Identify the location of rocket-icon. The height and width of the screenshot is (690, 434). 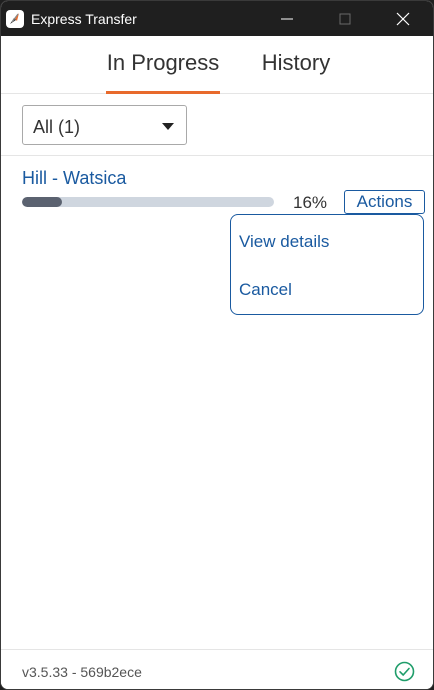
(15, 19).